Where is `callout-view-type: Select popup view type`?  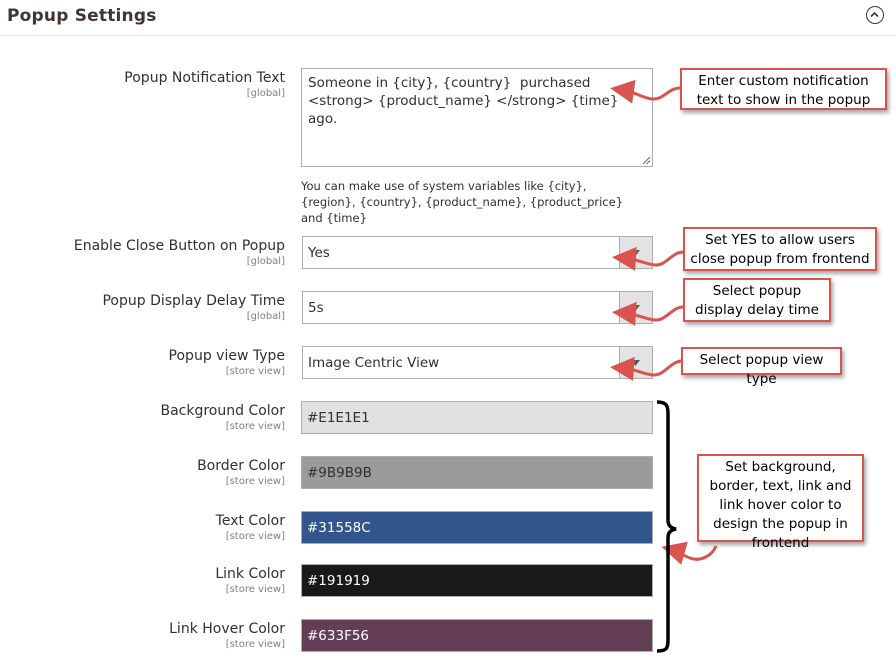
callout-view-type: Select popup view type is located at coordinates (761, 367).